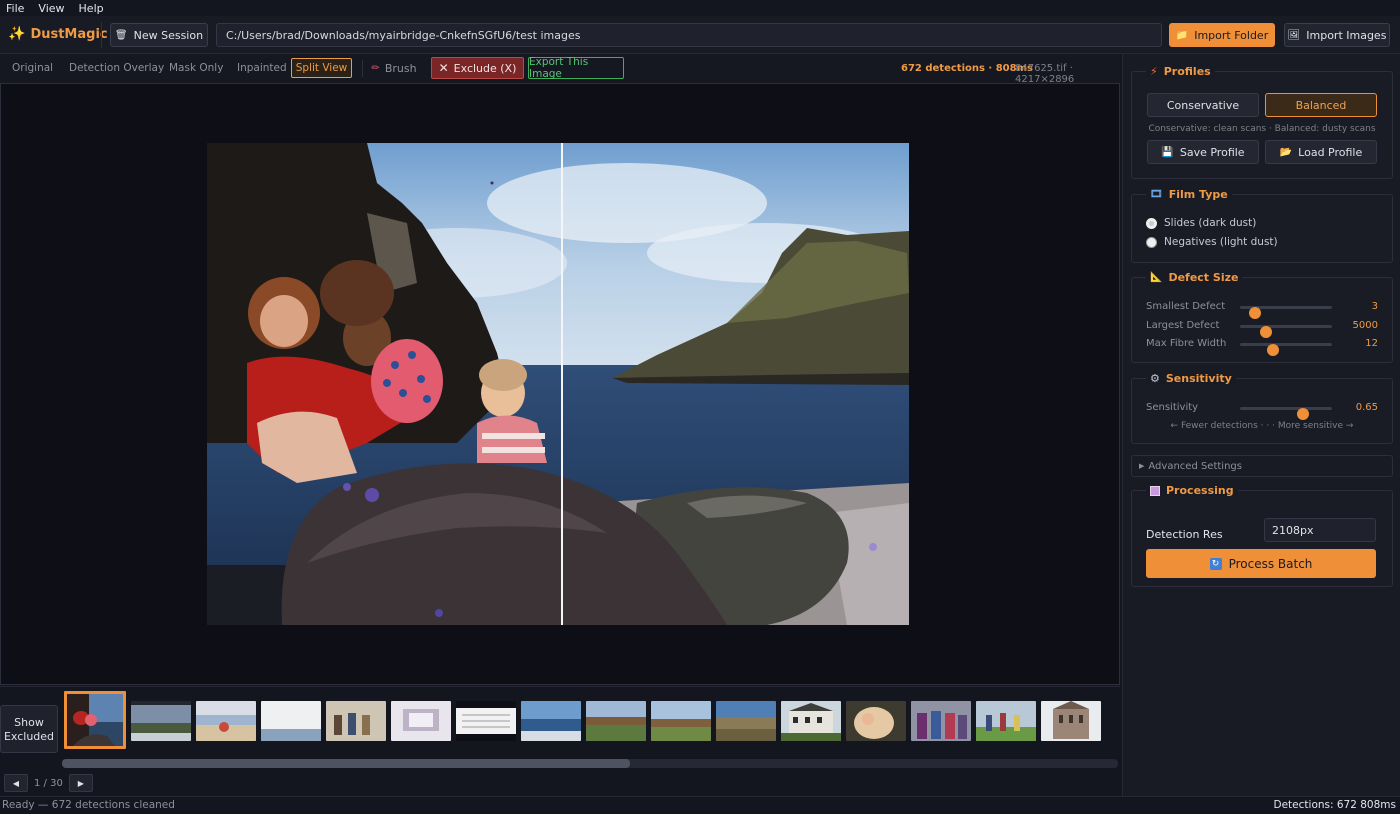  I want to click on brush-label: Brush, so click(400, 68).